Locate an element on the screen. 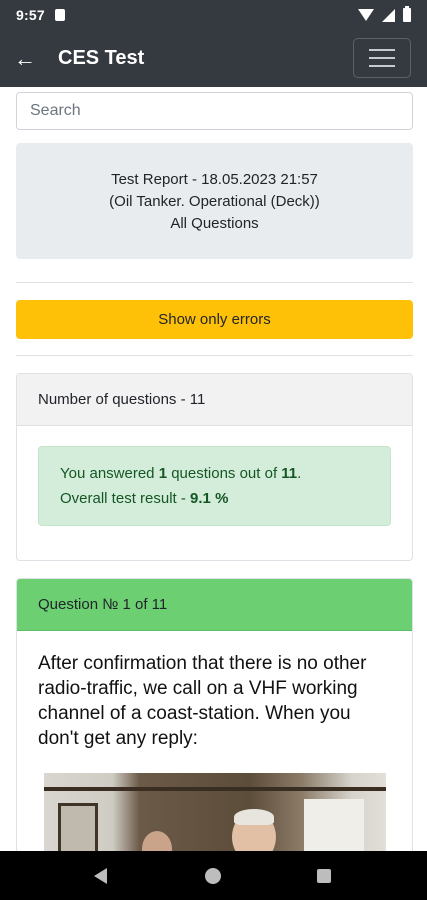  status-bar: 9:57 is located at coordinates (213, 15).